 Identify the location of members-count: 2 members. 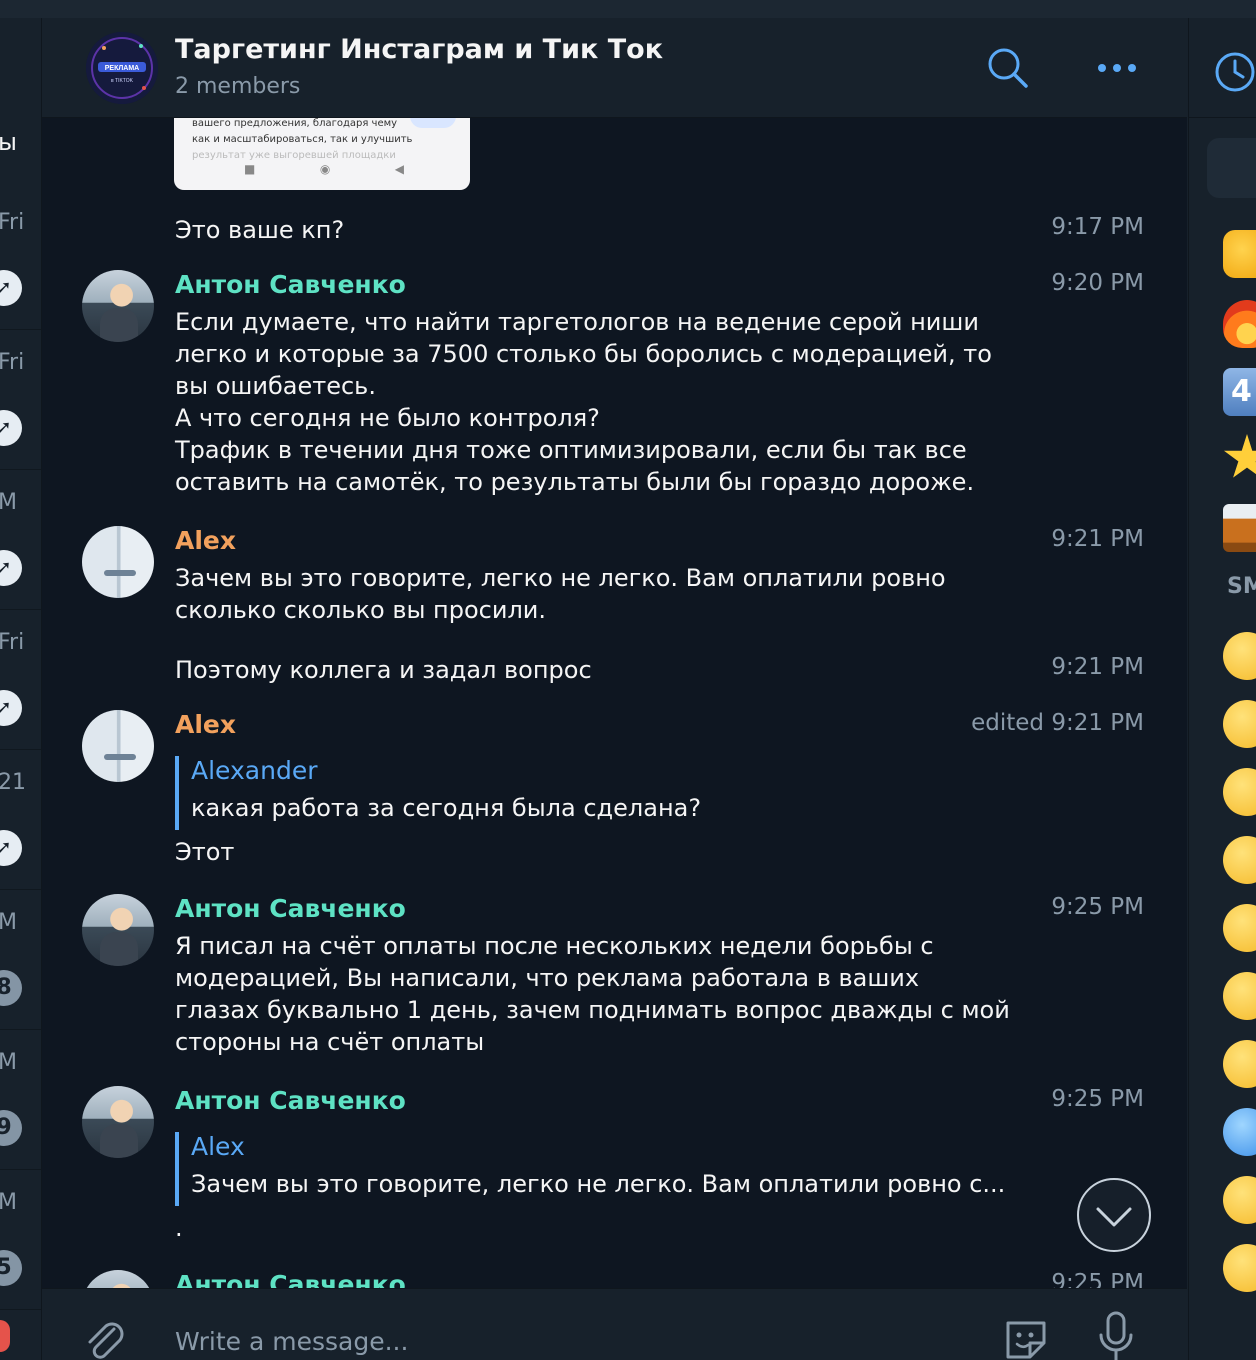
(238, 86).